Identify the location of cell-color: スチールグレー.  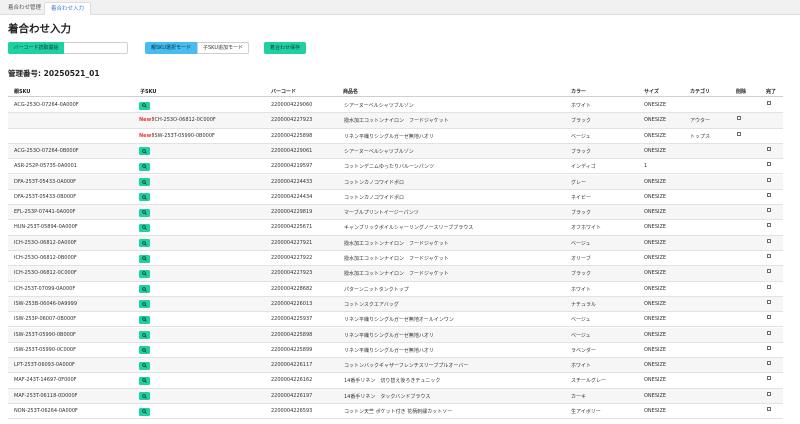
(589, 381).